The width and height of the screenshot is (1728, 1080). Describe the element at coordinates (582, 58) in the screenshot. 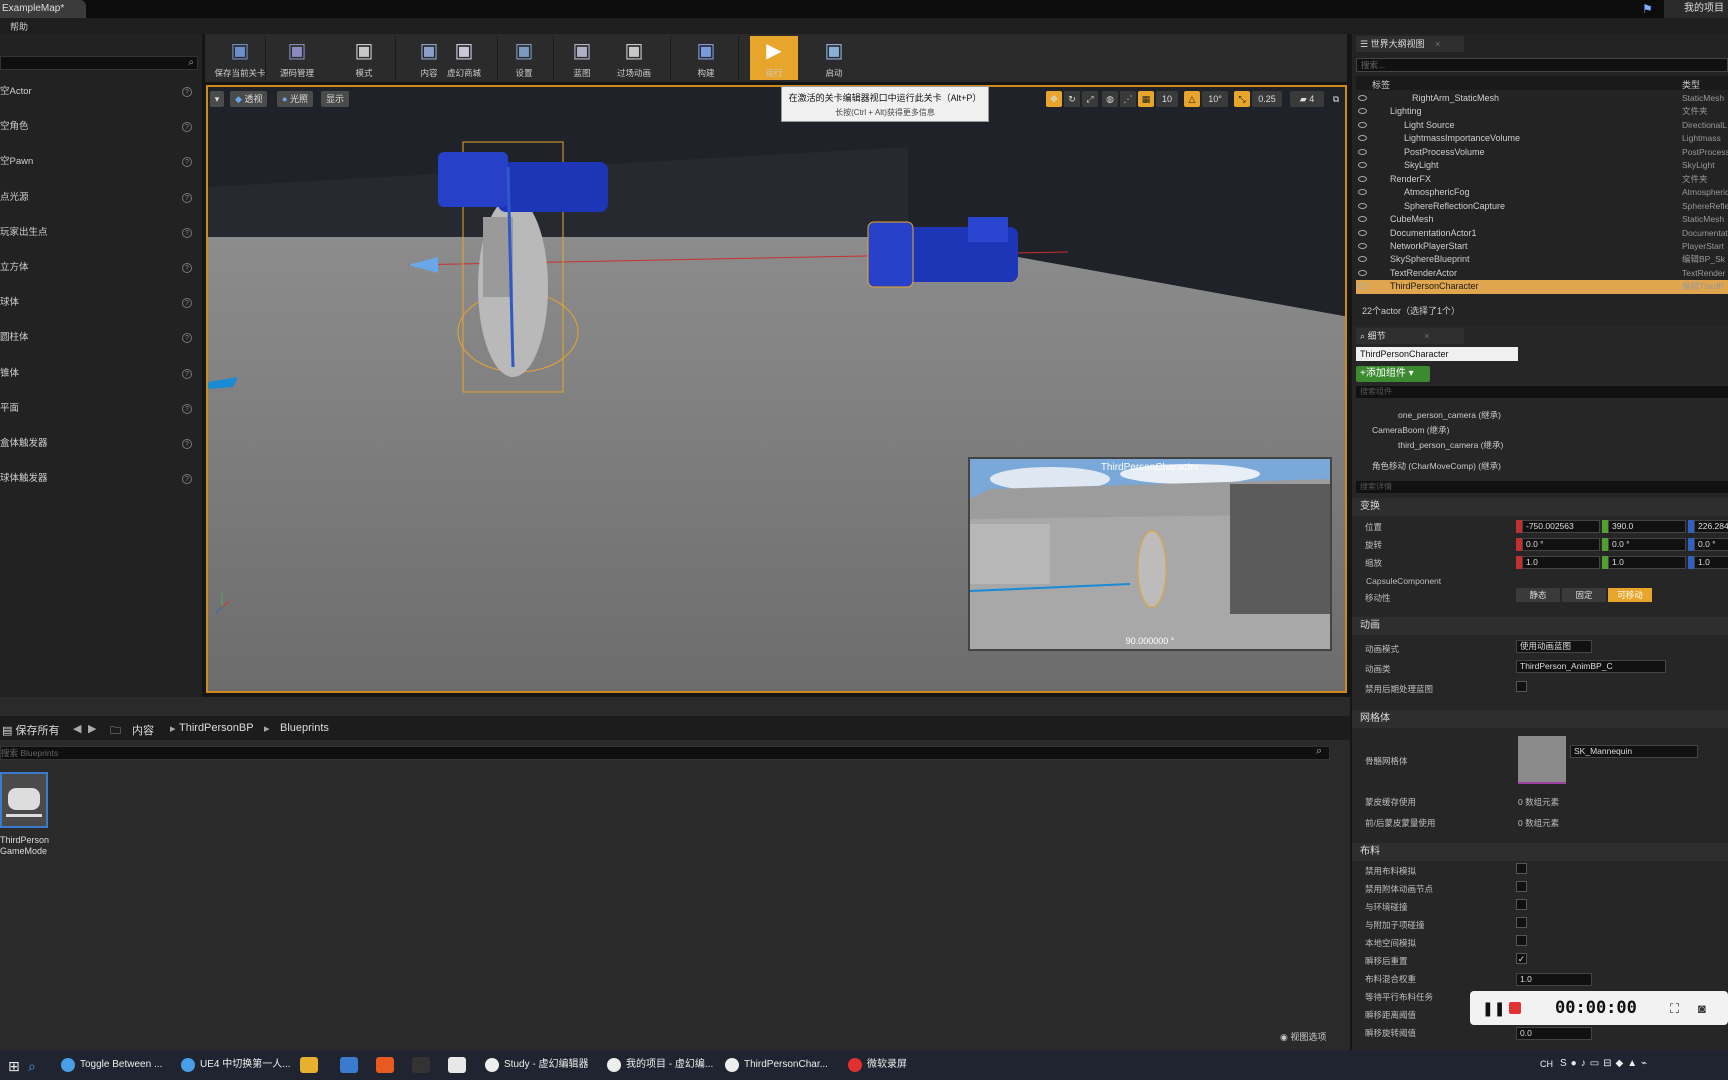

I see `toolbar-button: ▣ 蓝图` at that location.